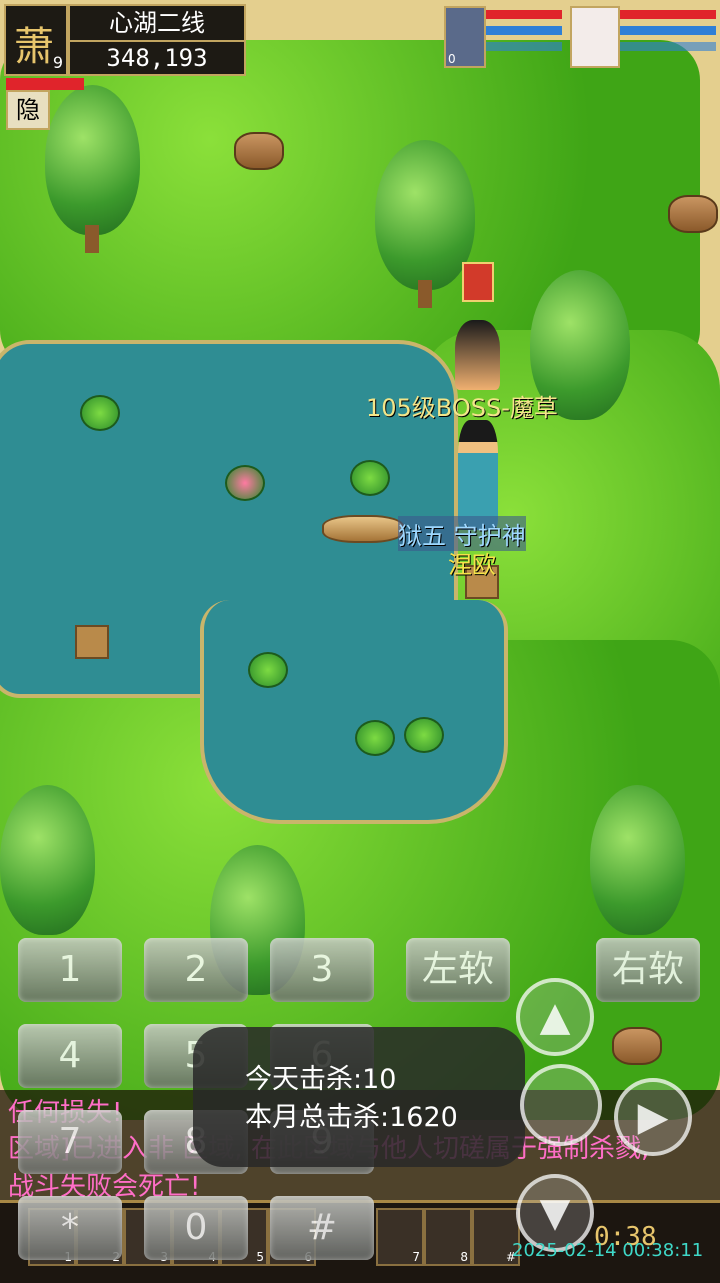 The image size is (720, 1283). I want to click on player-level: 9, so click(57, 62).